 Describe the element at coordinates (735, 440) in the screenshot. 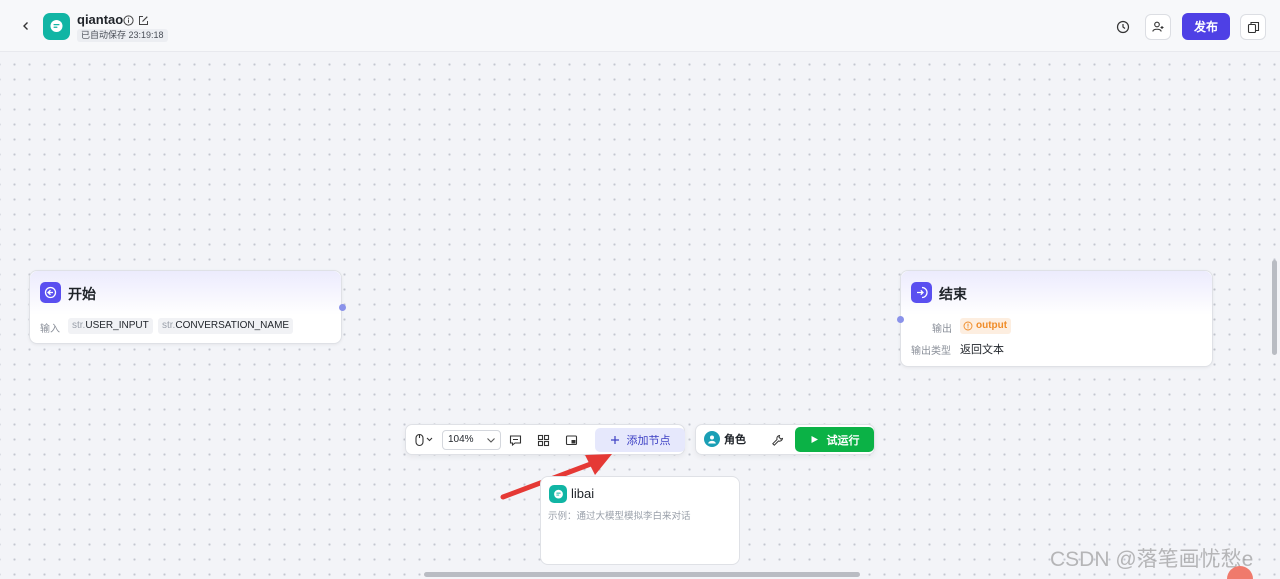

I see `role-label: 角色` at that location.